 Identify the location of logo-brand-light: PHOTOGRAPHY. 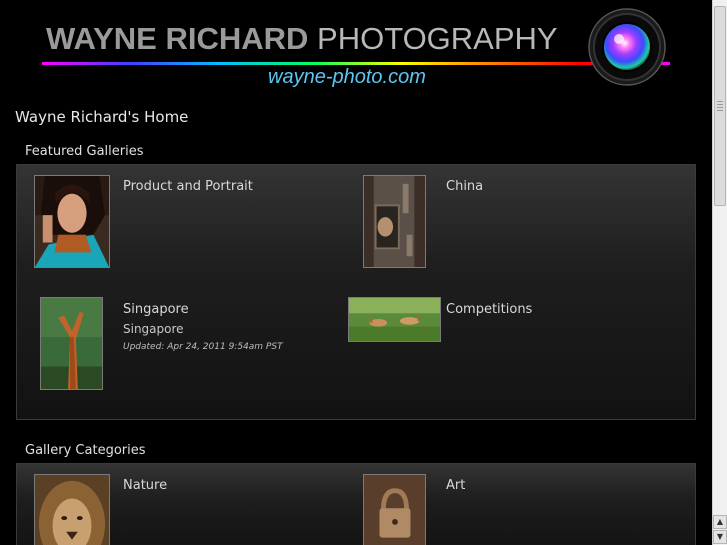
(437, 38).